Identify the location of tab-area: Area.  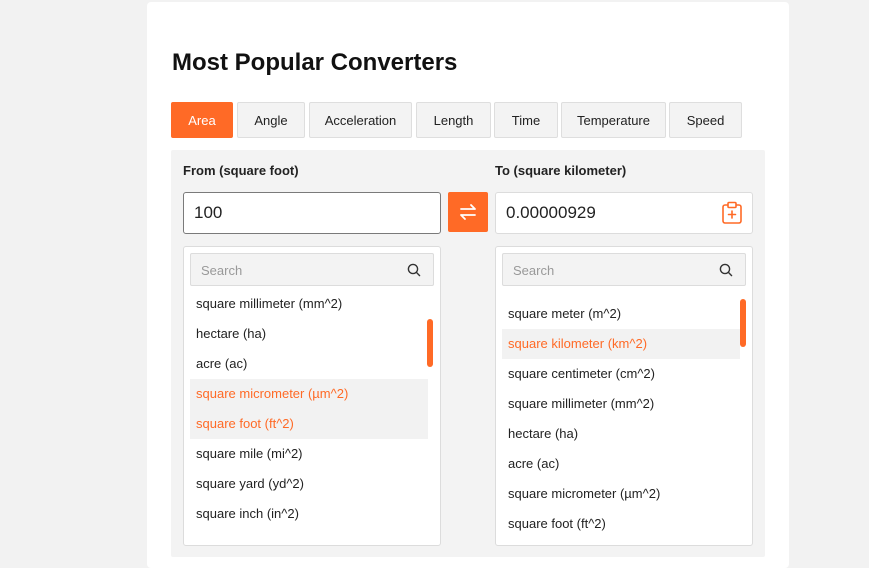
(202, 120).